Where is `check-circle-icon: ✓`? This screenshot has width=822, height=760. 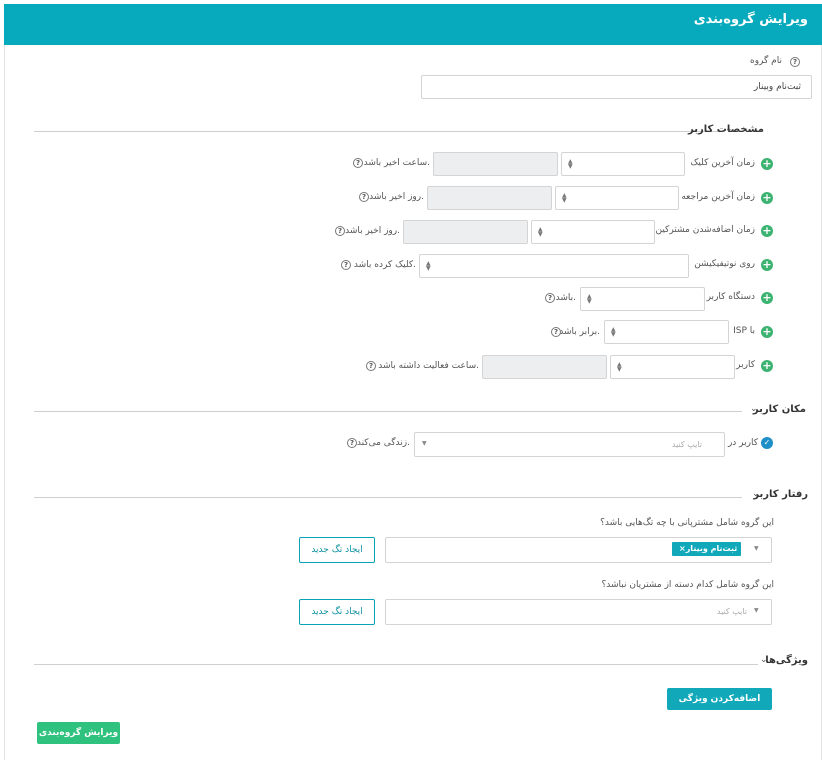
check-circle-icon: ✓ is located at coordinates (767, 443).